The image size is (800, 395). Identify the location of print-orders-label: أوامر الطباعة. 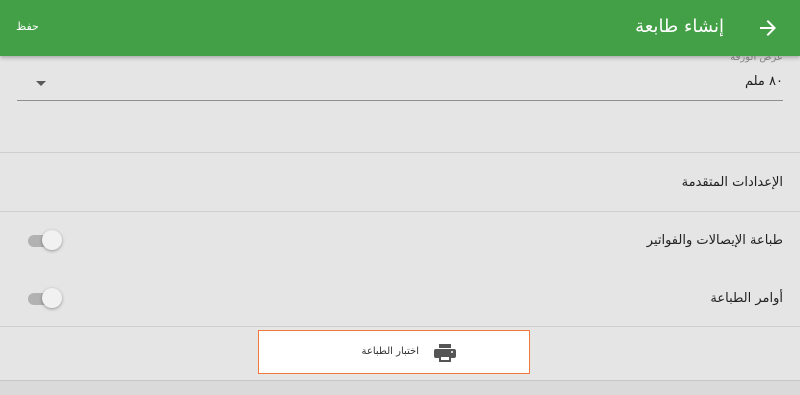
(746, 298).